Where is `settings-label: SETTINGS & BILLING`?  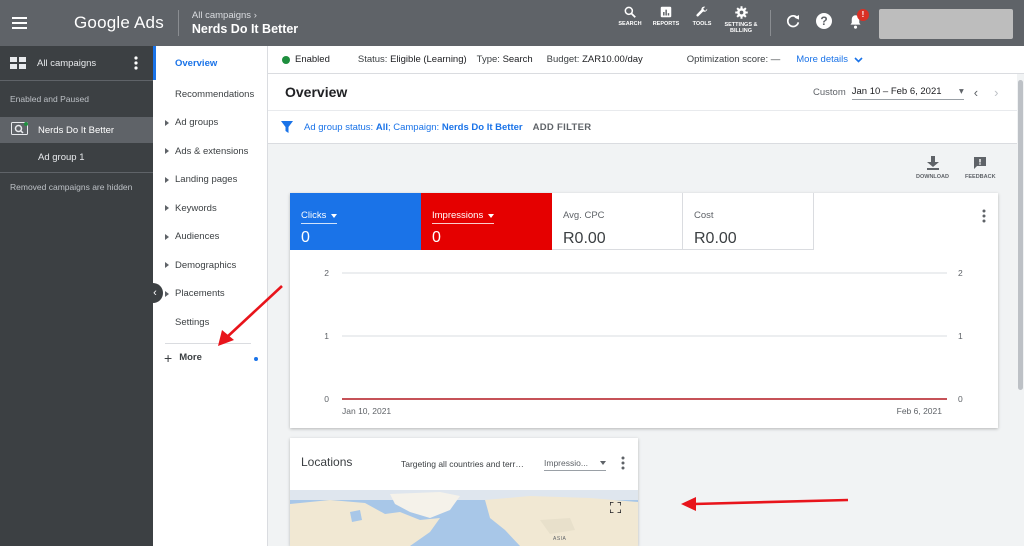
settings-label: SETTINGS & BILLING is located at coordinates (741, 28).